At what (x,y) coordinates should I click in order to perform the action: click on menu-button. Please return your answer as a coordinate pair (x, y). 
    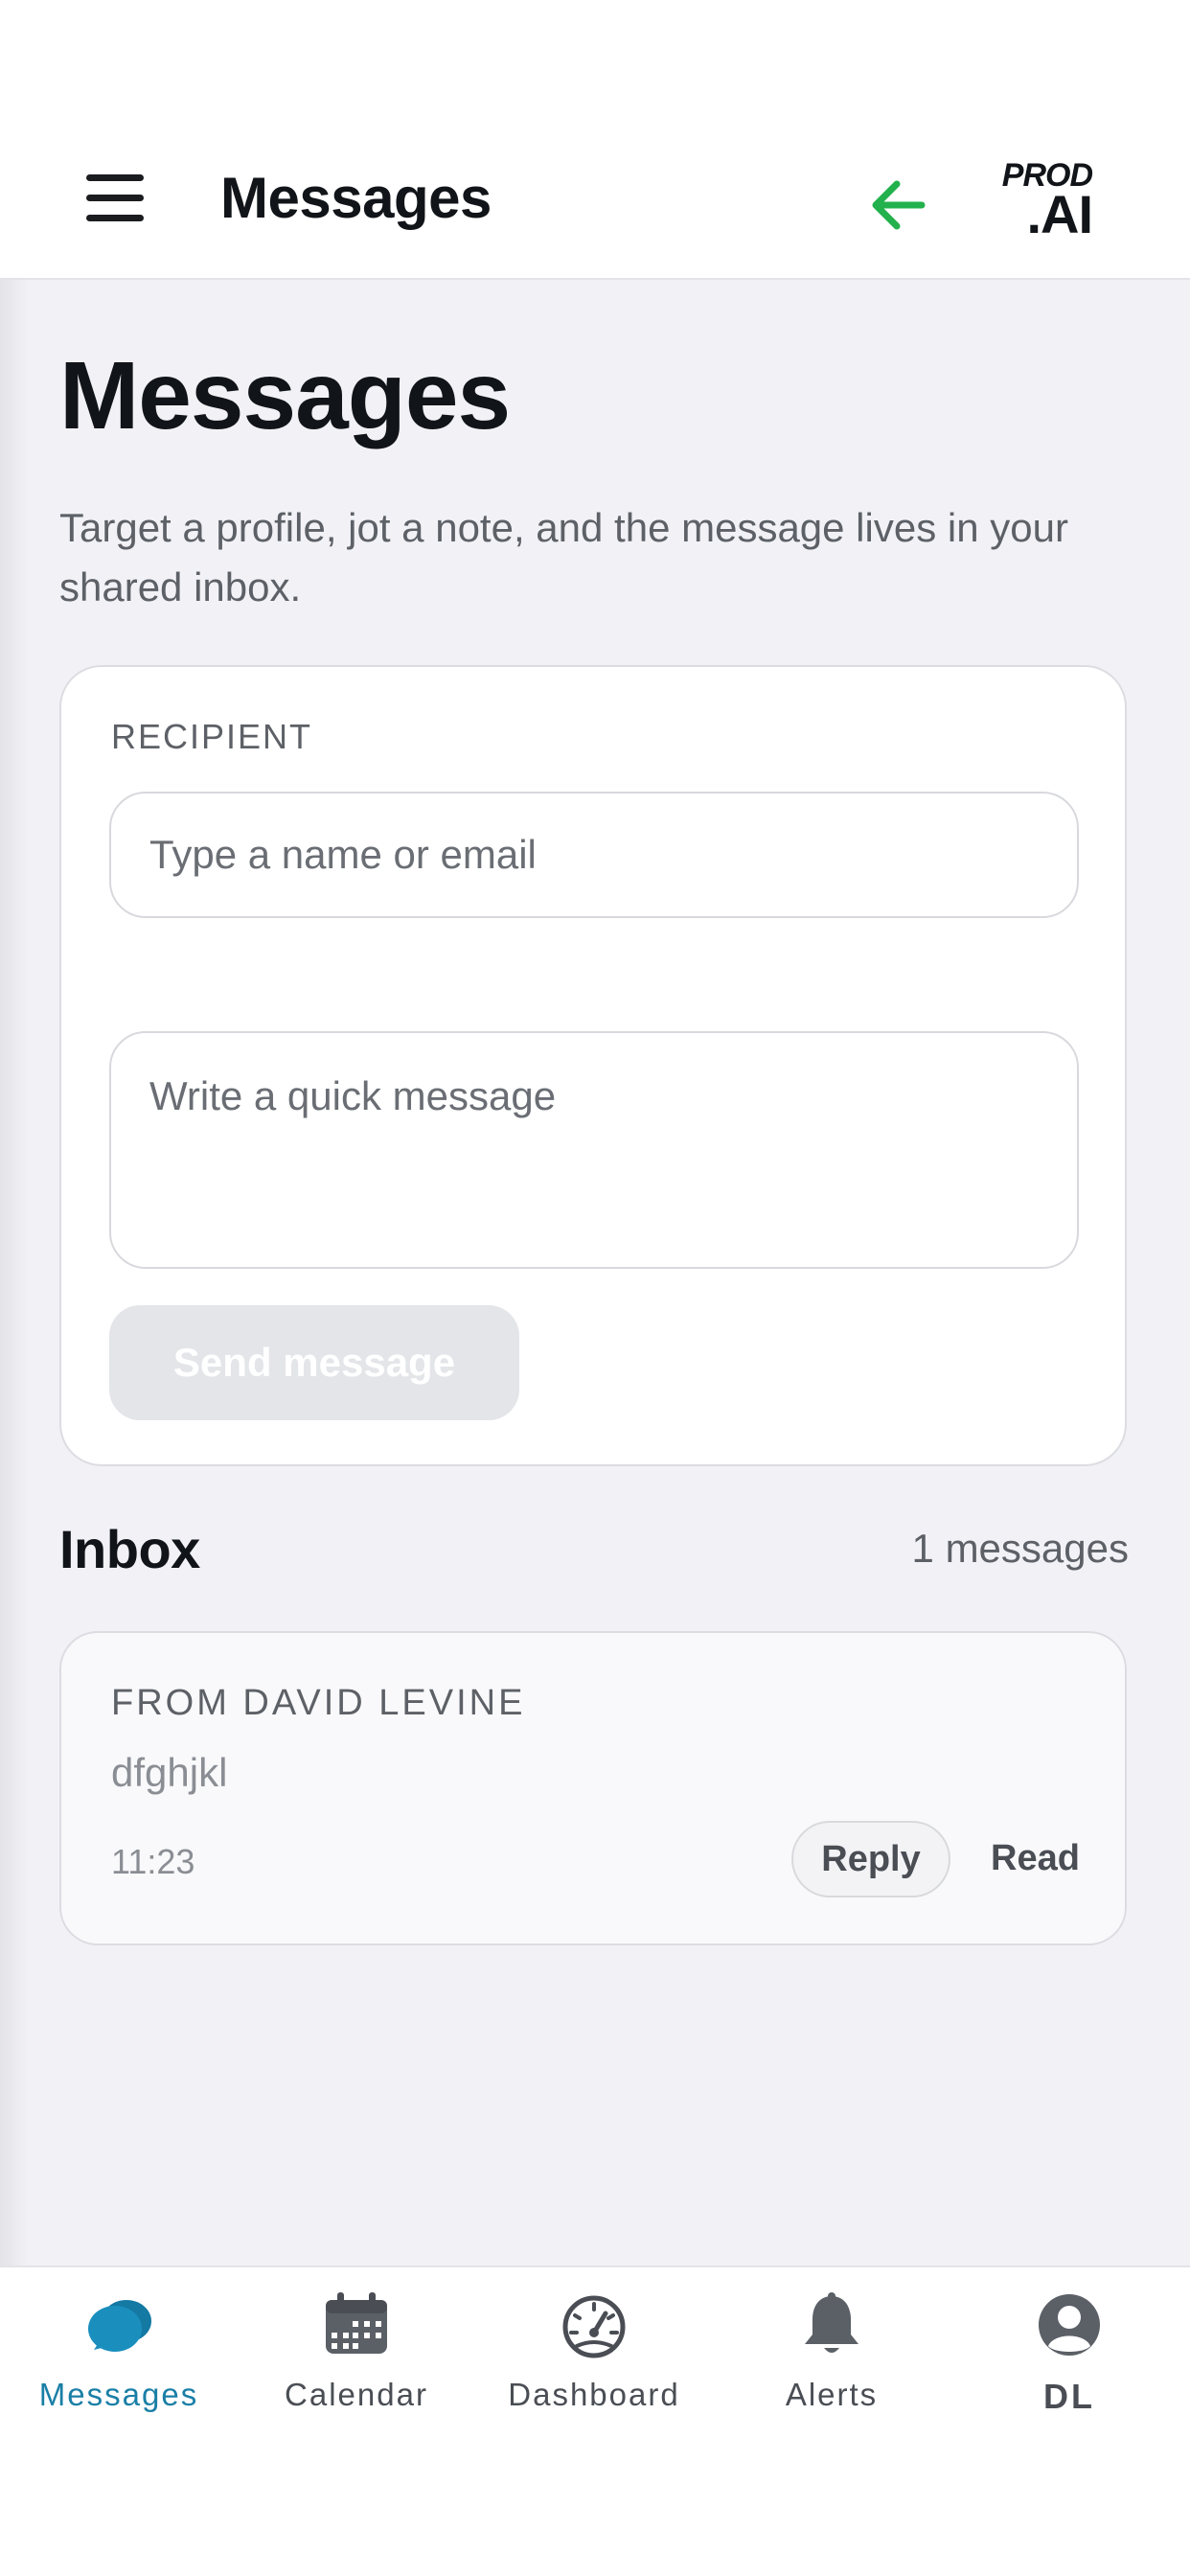
    Looking at the image, I should click on (115, 197).